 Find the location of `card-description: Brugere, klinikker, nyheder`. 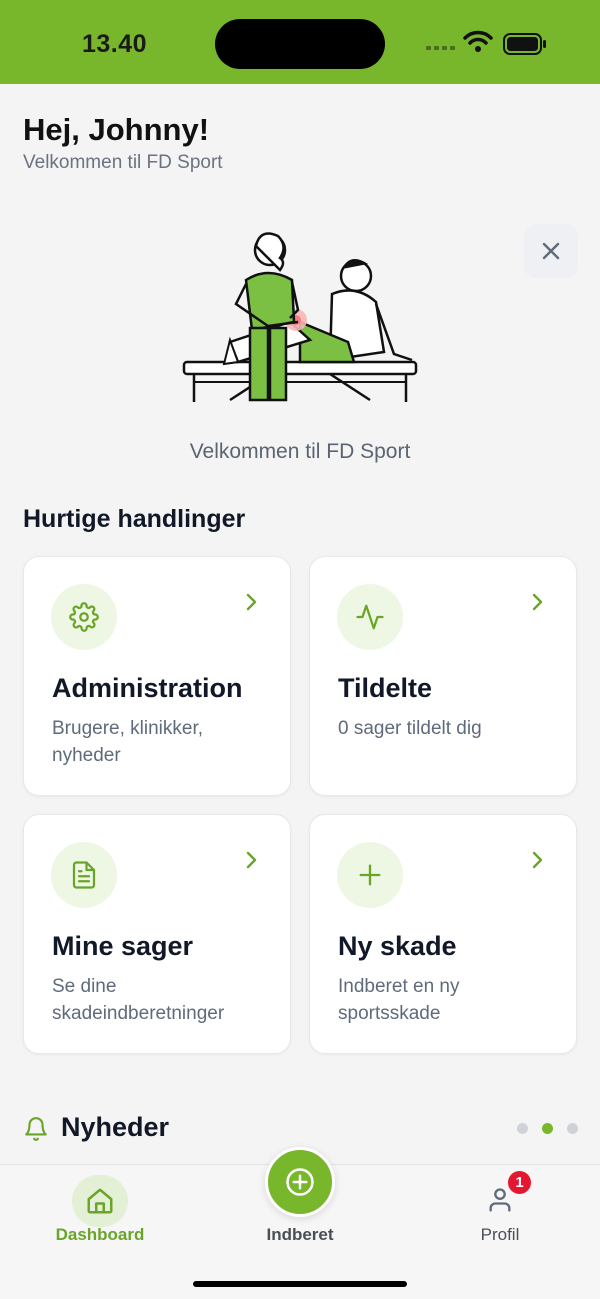

card-description: Brugere, klinikker, nyheder is located at coordinates (128, 742).